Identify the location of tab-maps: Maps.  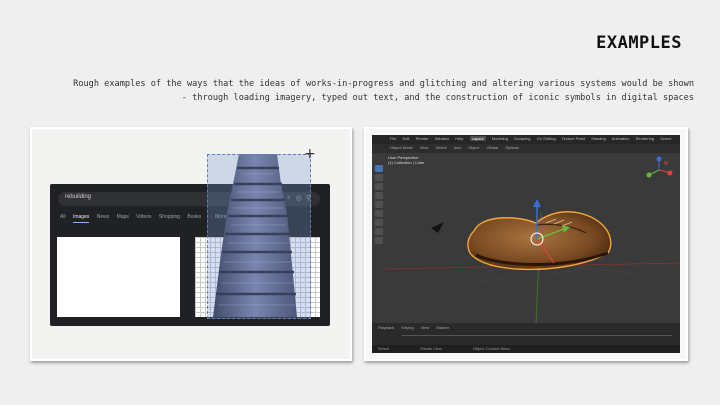
(123, 217).